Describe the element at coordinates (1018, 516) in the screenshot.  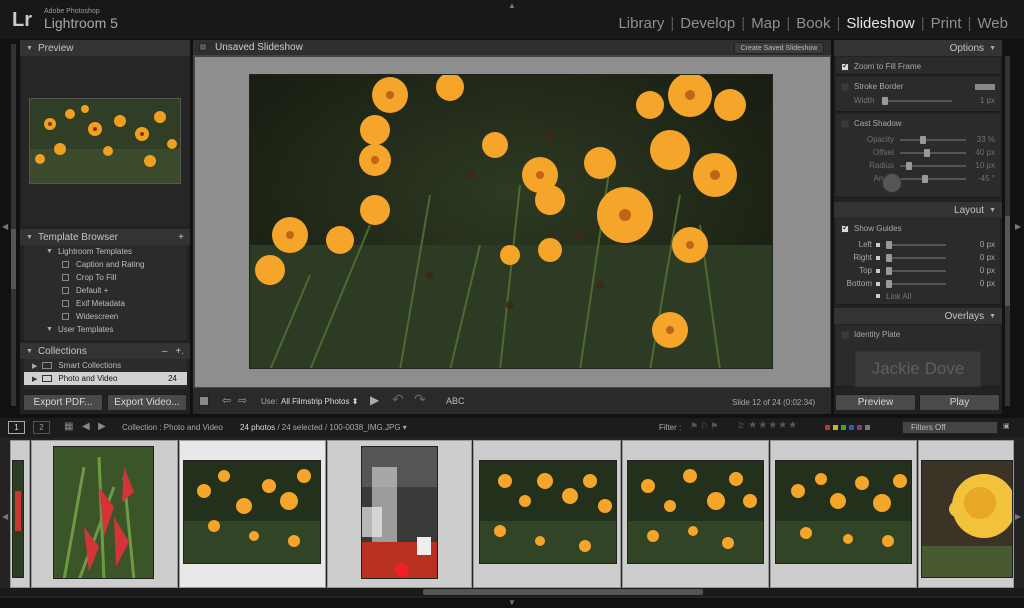
I see `filmstrip-right-arrow-icon: ▶` at that location.